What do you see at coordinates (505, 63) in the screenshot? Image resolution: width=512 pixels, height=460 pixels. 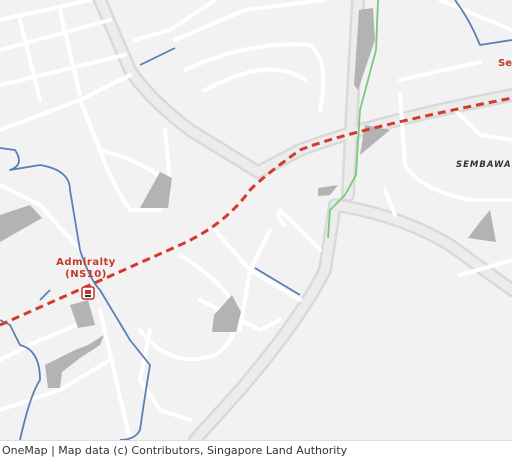 I see `station-label-partial: Se` at bounding box center [505, 63].